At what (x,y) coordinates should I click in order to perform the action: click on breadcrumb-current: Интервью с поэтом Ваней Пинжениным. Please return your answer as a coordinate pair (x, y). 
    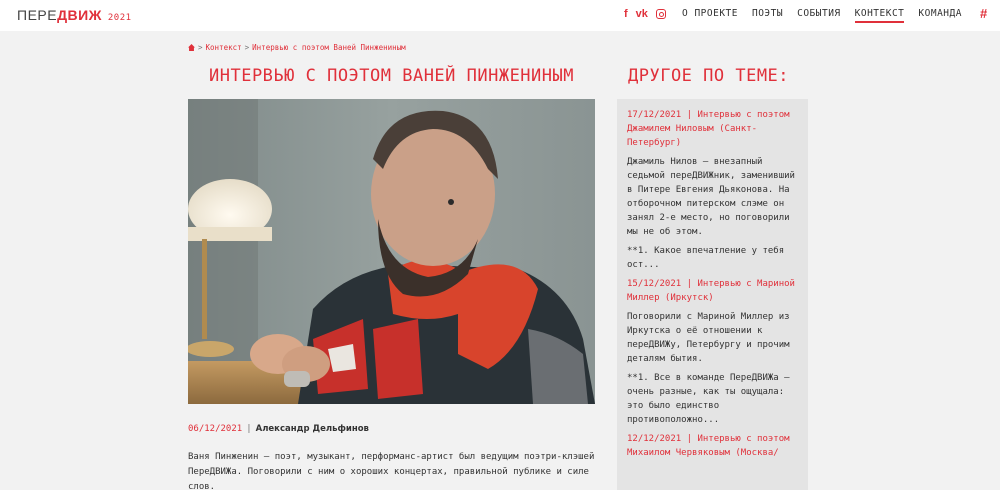
    Looking at the image, I should click on (329, 47).